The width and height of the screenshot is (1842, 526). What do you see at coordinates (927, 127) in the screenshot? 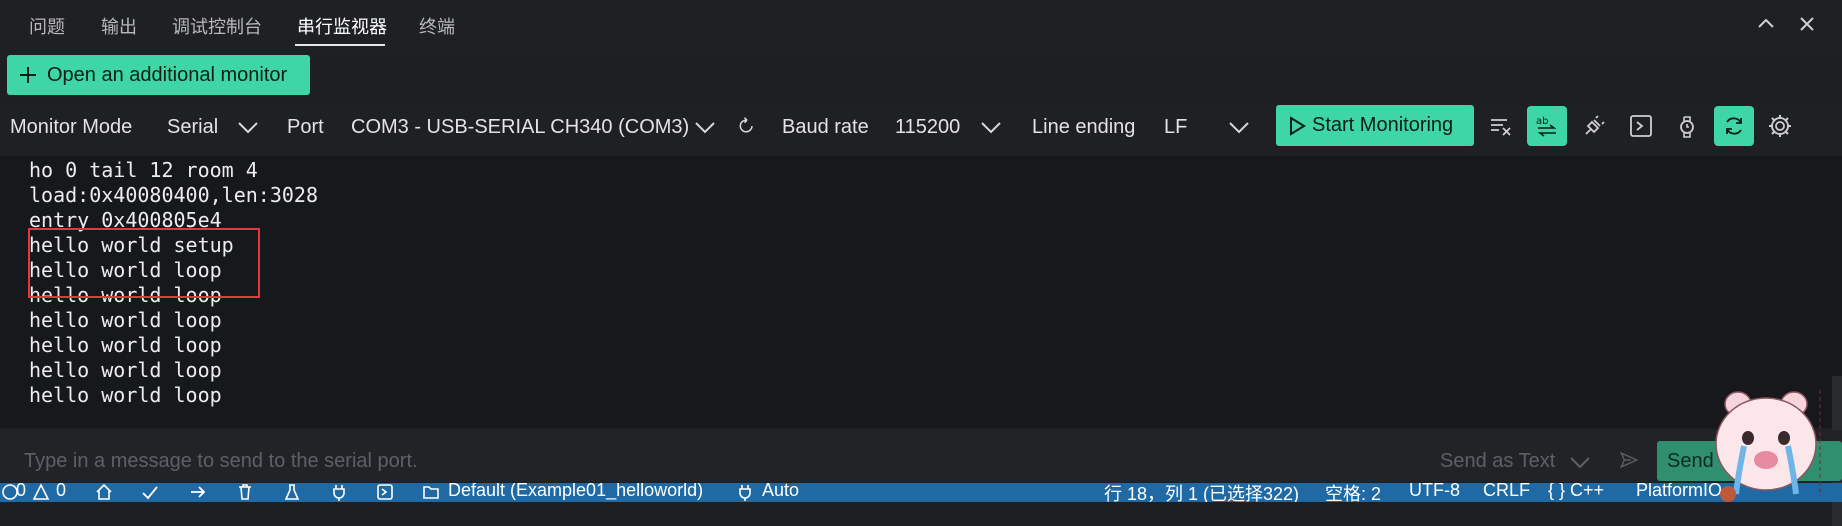
I see `baud-rate-select: 115200` at bounding box center [927, 127].